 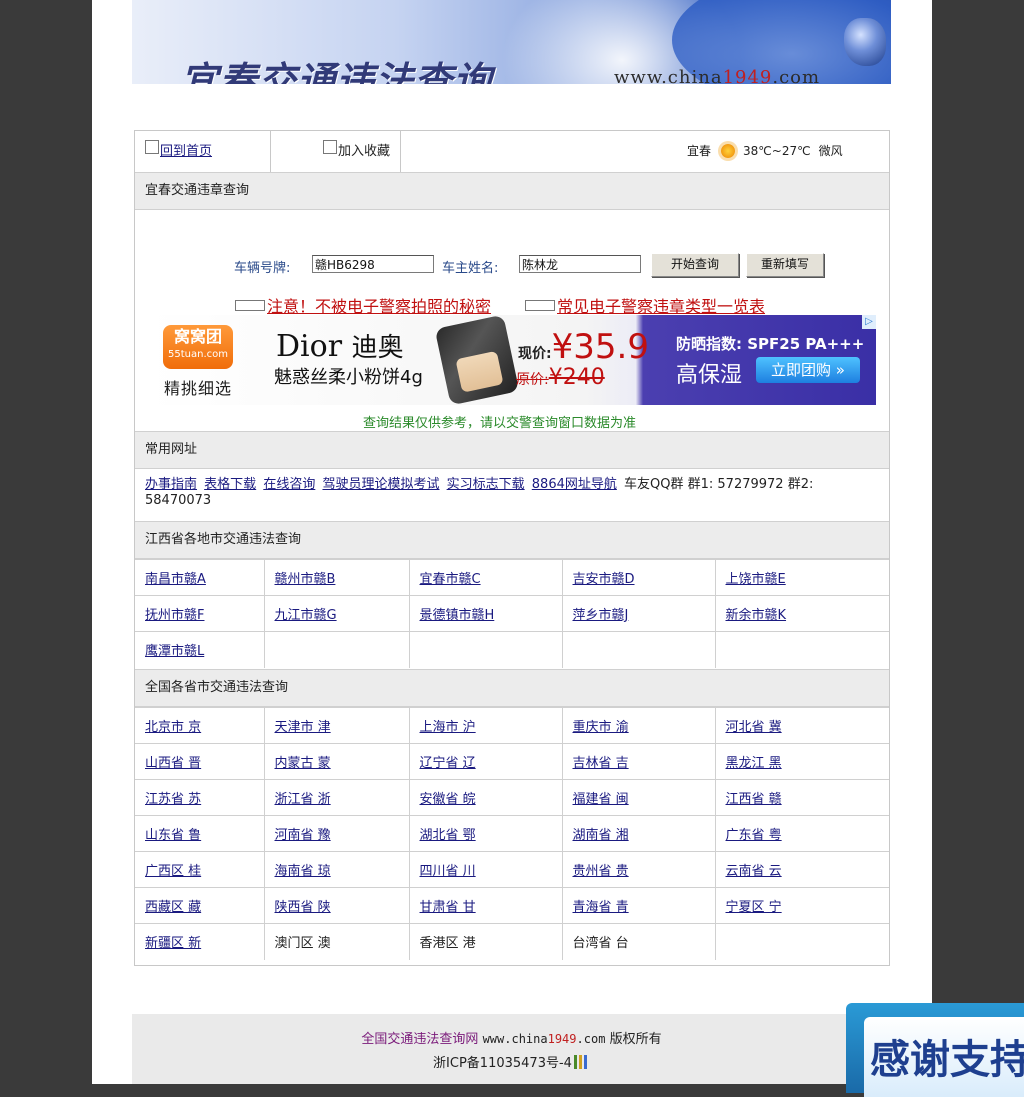 I want to click on car-mirror-illustration, so click(x=865, y=42).